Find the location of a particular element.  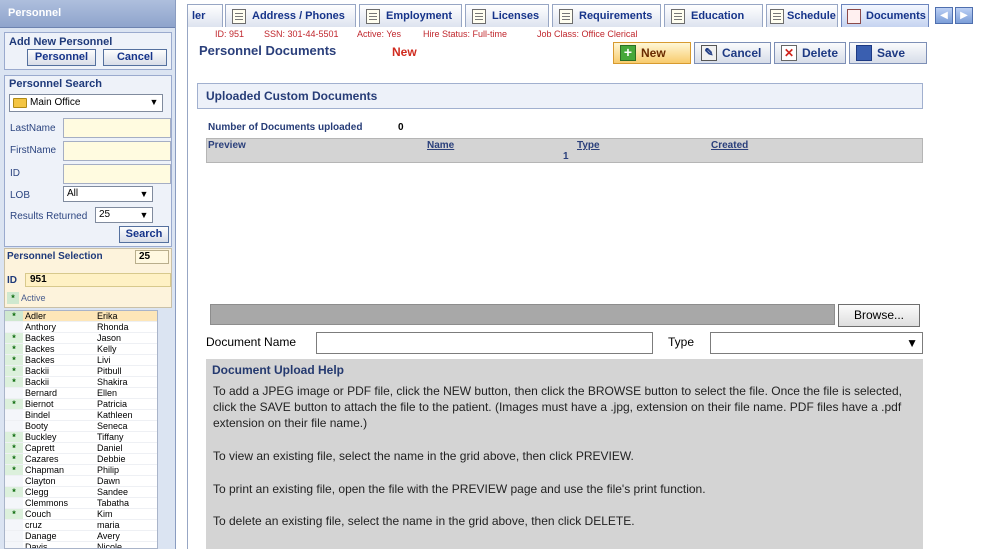

column-name: Name is located at coordinates (440, 145).